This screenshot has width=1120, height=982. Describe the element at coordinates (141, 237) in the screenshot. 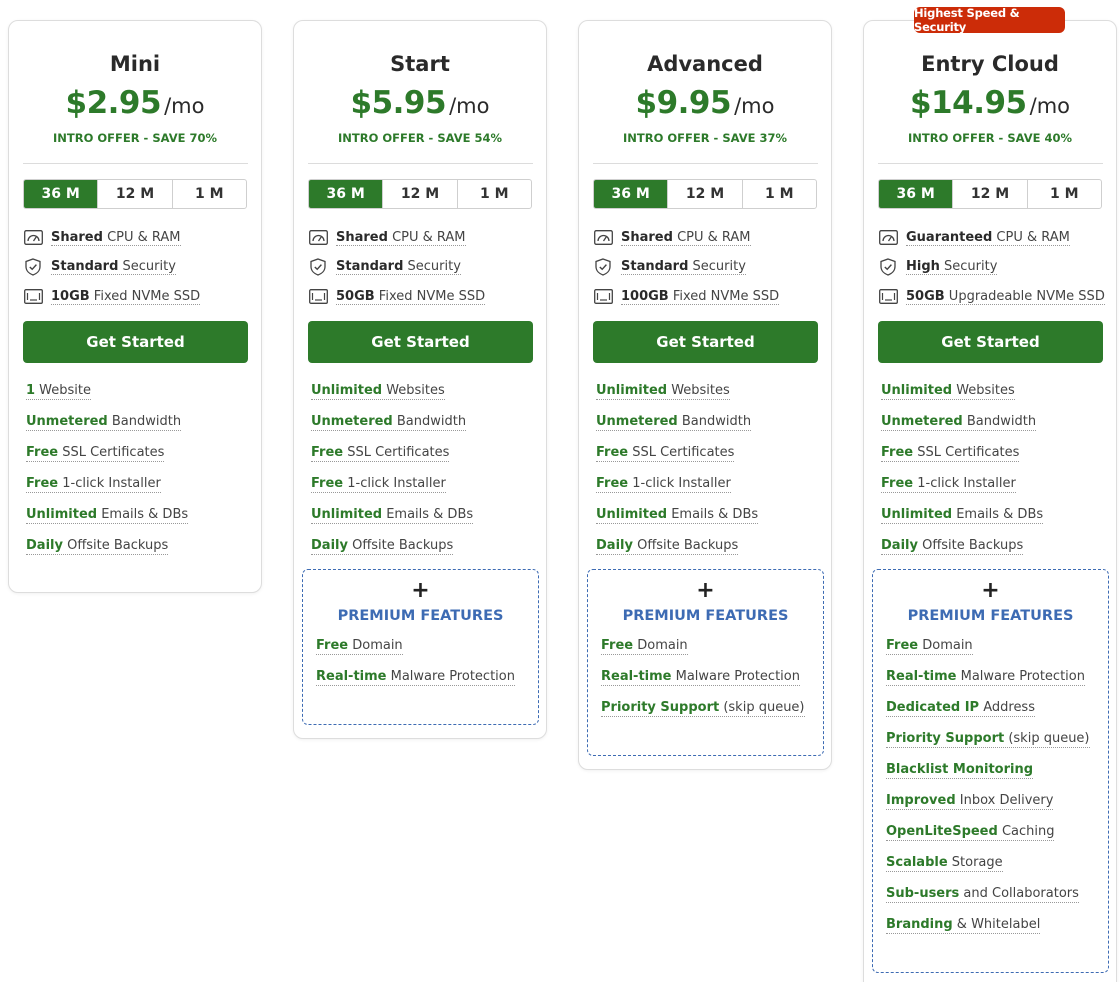

I see `spec-rest: CPU & RAM` at that location.